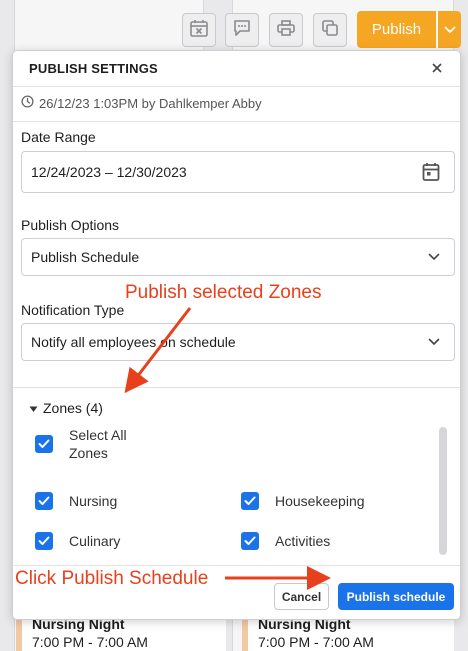  I want to click on close-button, so click(437, 69).